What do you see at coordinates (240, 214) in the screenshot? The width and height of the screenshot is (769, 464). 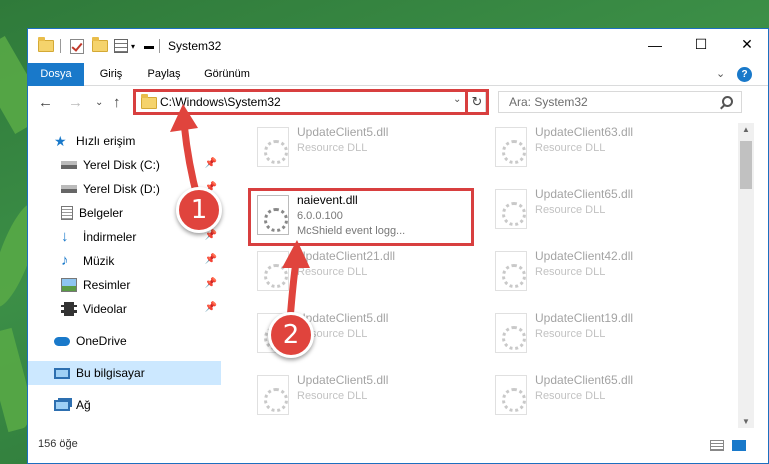 I see `callout-arrows` at bounding box center [240, 214].